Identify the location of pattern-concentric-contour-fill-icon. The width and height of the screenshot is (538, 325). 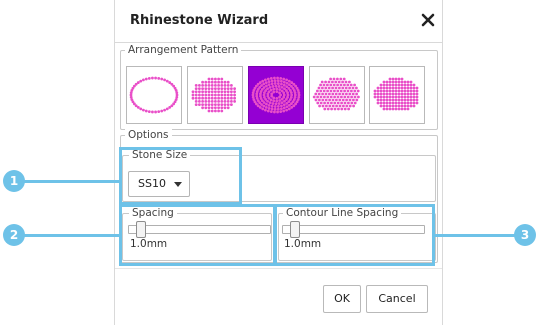
(276, 95).